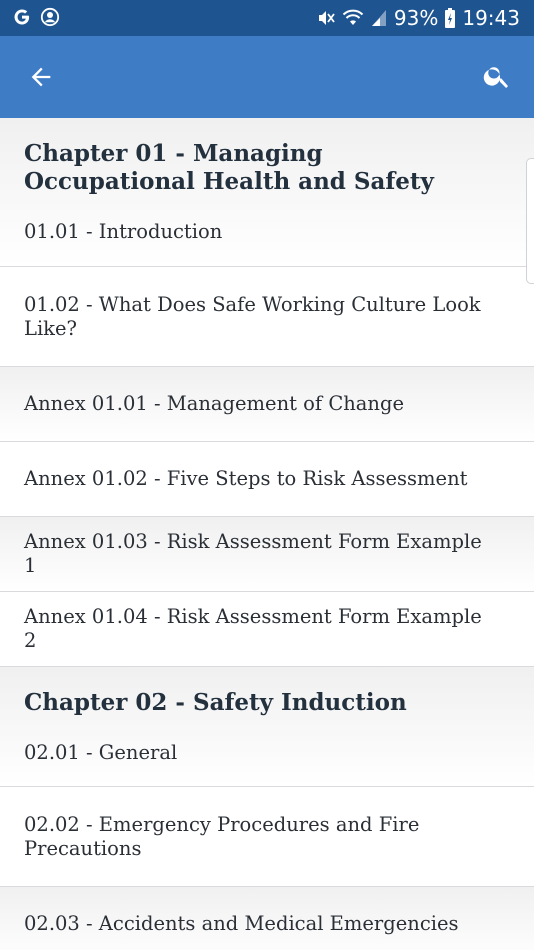 The image size is (534, 950). I want to click on mute-icon, so click(326, 18).